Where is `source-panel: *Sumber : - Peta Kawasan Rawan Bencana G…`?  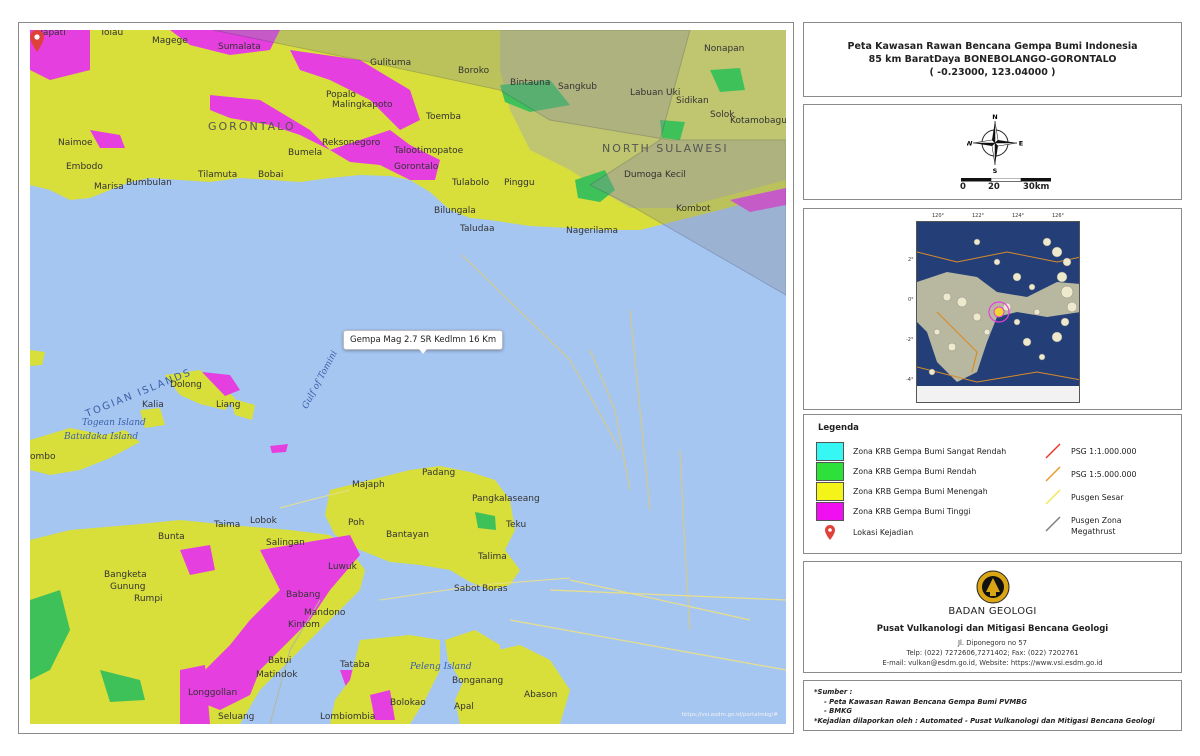 source-panel: *Sumber : - Peta Kawasan Rawan Bencana G… is located at coordinates (992, 705).